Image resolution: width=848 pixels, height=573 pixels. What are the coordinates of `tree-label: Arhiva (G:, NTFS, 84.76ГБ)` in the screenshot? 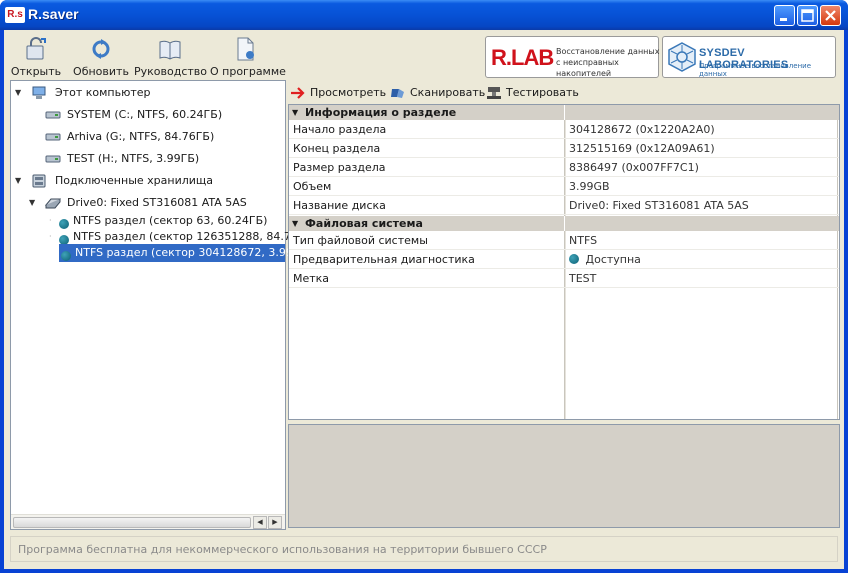 It's located at (141, 136).